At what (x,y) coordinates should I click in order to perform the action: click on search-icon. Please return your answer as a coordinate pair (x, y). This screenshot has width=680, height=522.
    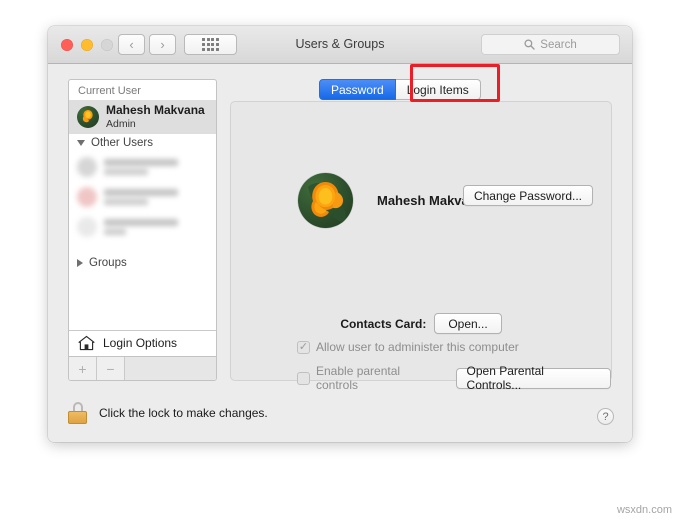
    Looking at the image, I should click on (529, 44).